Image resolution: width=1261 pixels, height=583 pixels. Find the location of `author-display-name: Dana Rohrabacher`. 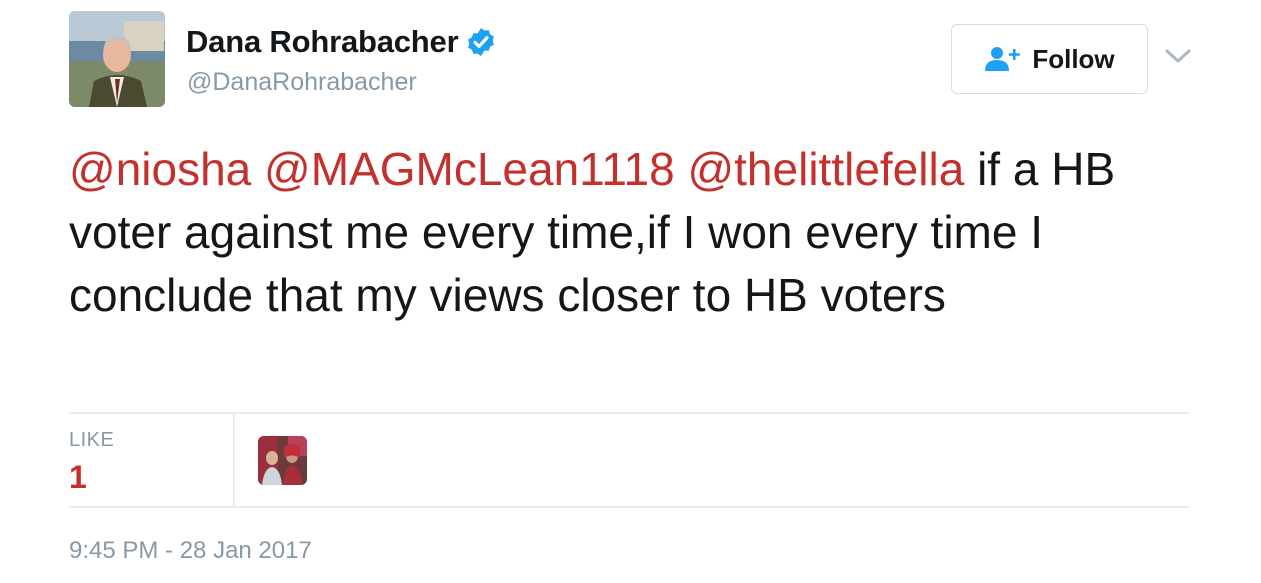

author-display-name: Dana Rohrabacher is located at coordinates (322, 42).